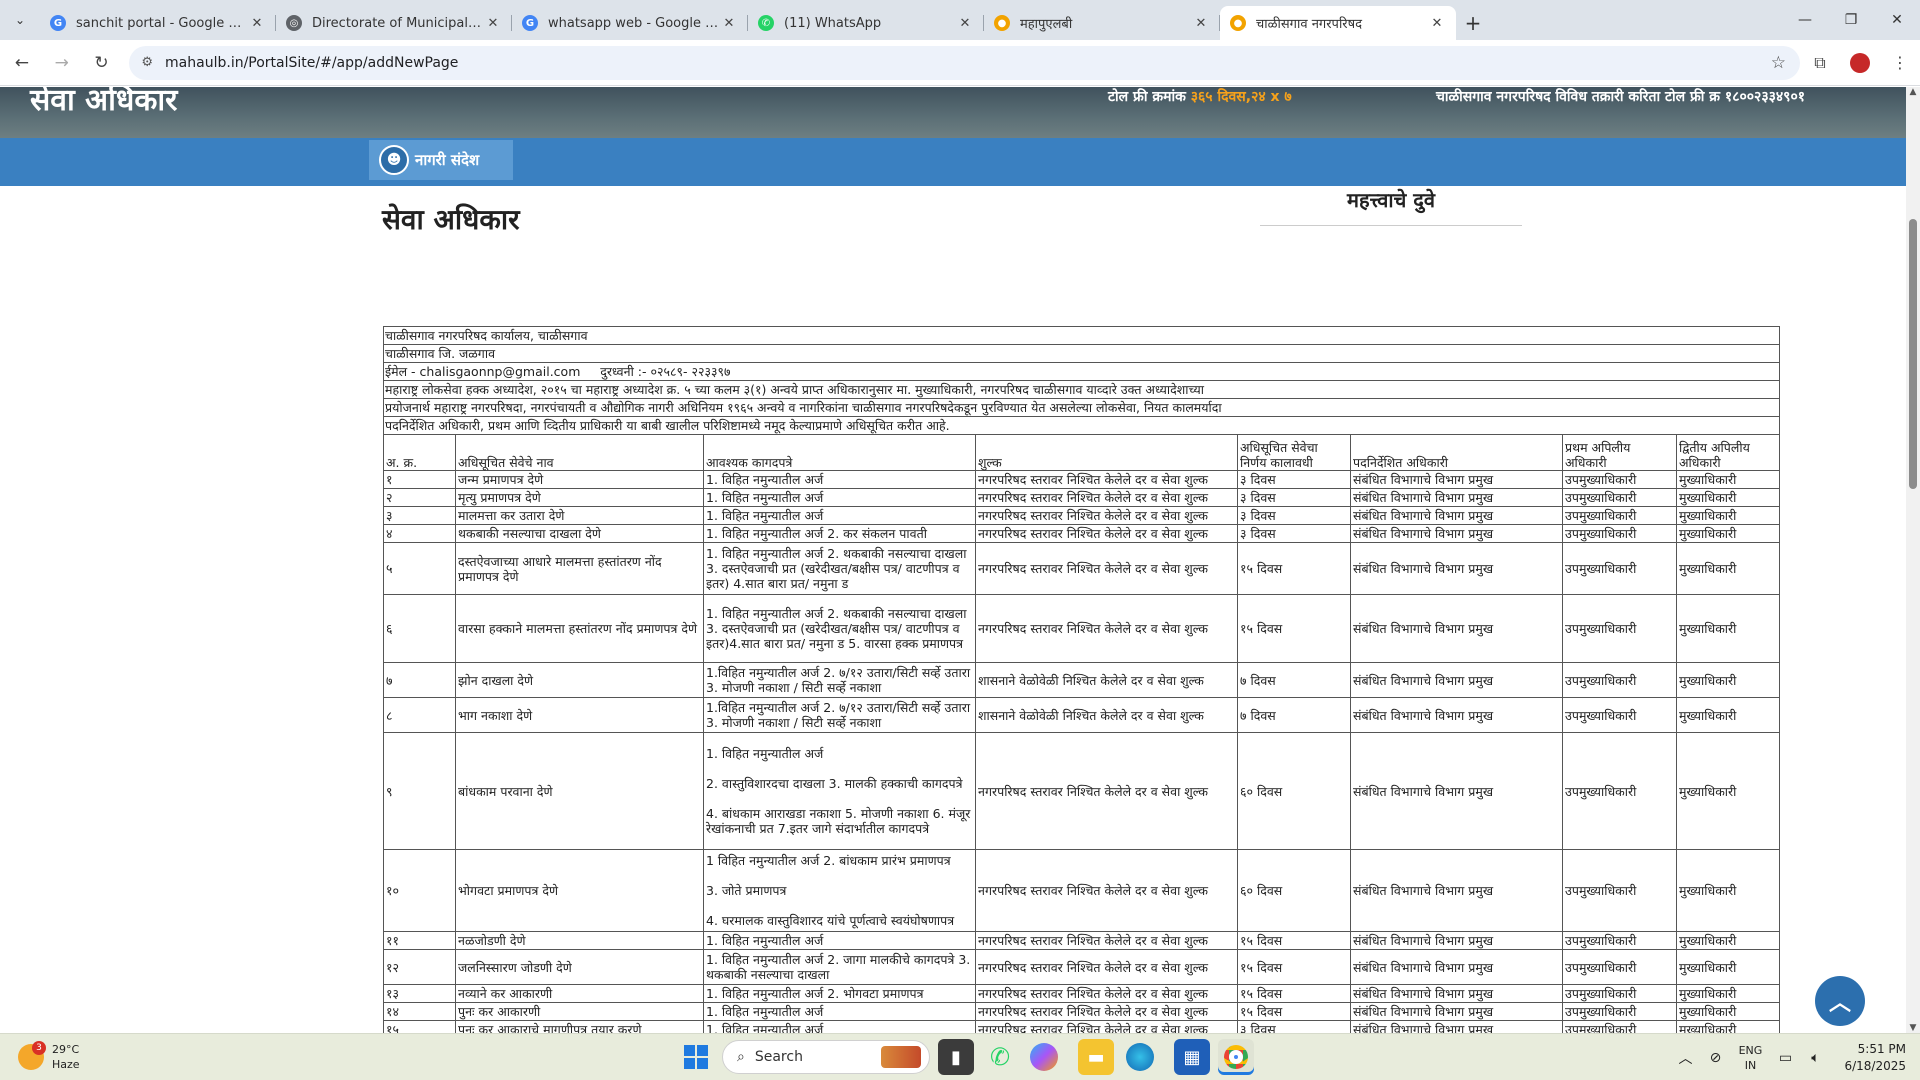 This screenshot has width=1920, height=1080. Describe the element at coordinates (1750, 1058) in the screenshot. I see `language-indicator: ENG IN` at that location.